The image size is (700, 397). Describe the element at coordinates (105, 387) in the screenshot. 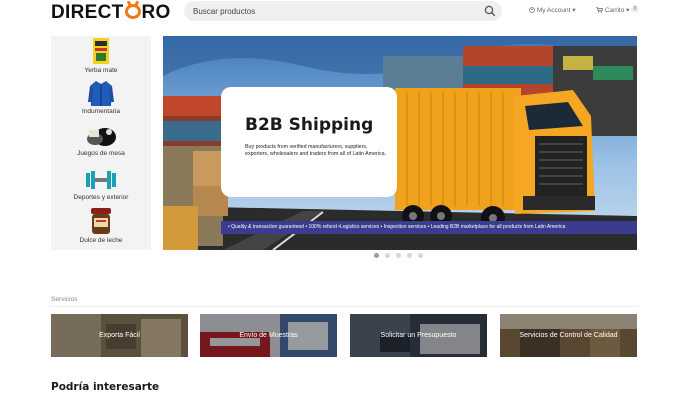

I see `recommendations-heading: Podría interesarte` at that location.